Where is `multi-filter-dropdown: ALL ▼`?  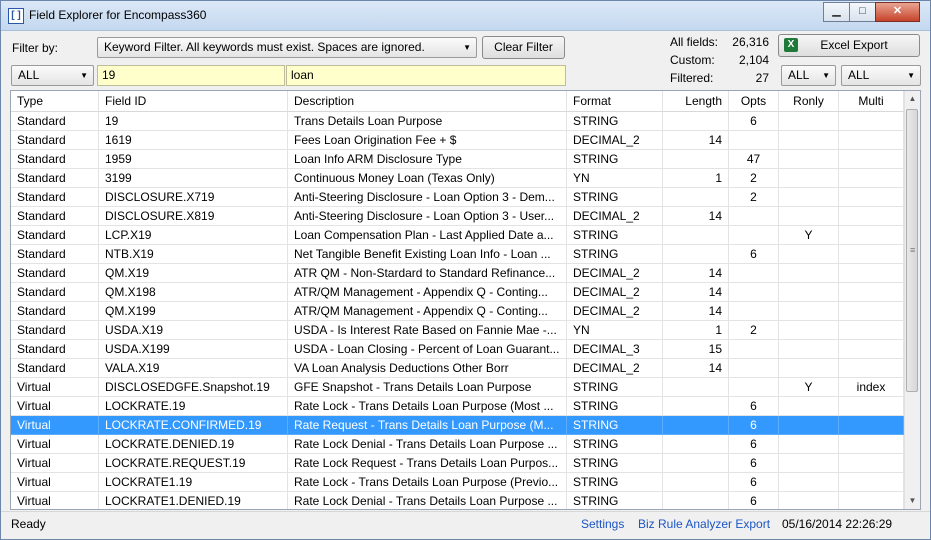
multi-filter-dropdown: ALL ▼ is located at coordinates (881, 75).